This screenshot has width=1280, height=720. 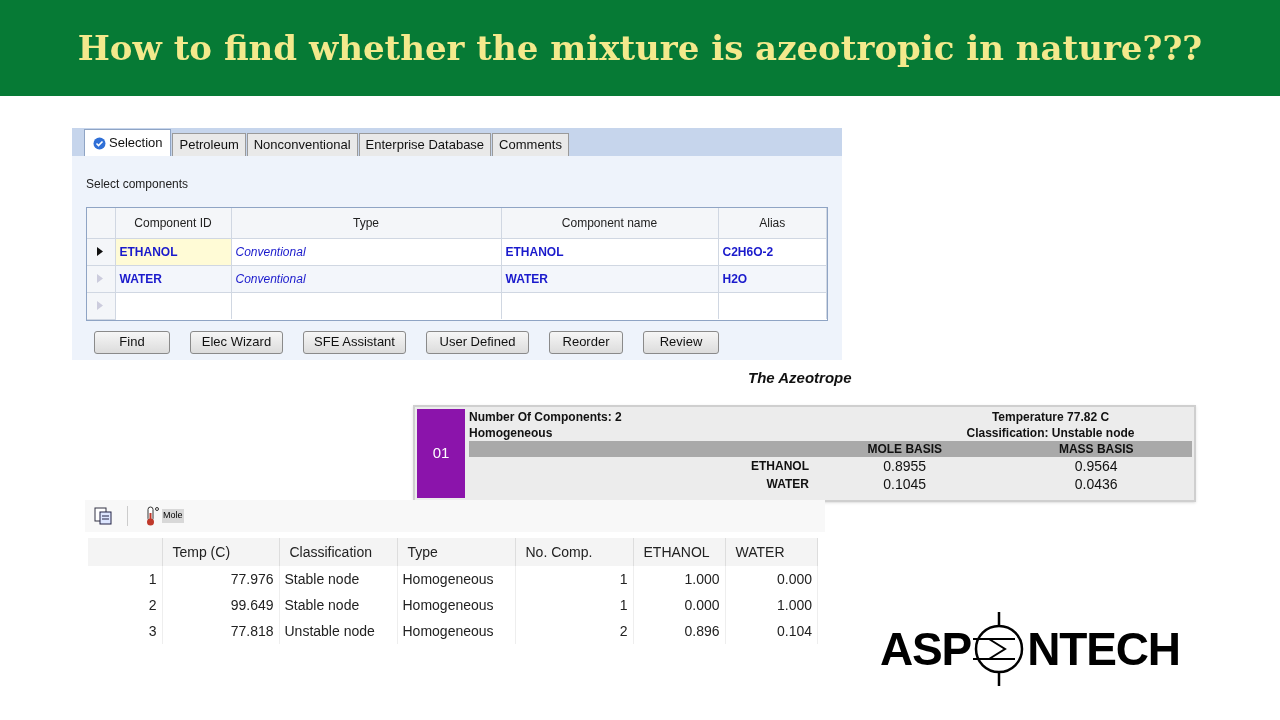 What do you see at coordinates (748, 251) in the screenshot?
I see `table-cell: C2H6O-2` at bounding box center [748, 251].